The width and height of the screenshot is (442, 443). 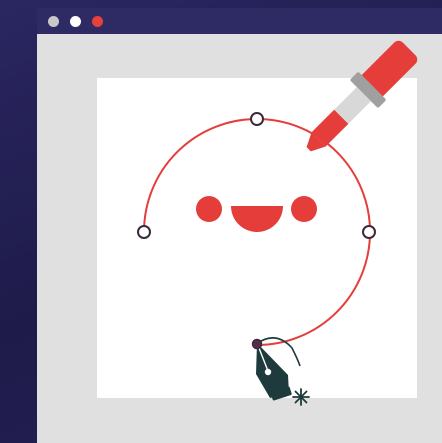 I want to click on right-eye, so click(x=304, y=209).